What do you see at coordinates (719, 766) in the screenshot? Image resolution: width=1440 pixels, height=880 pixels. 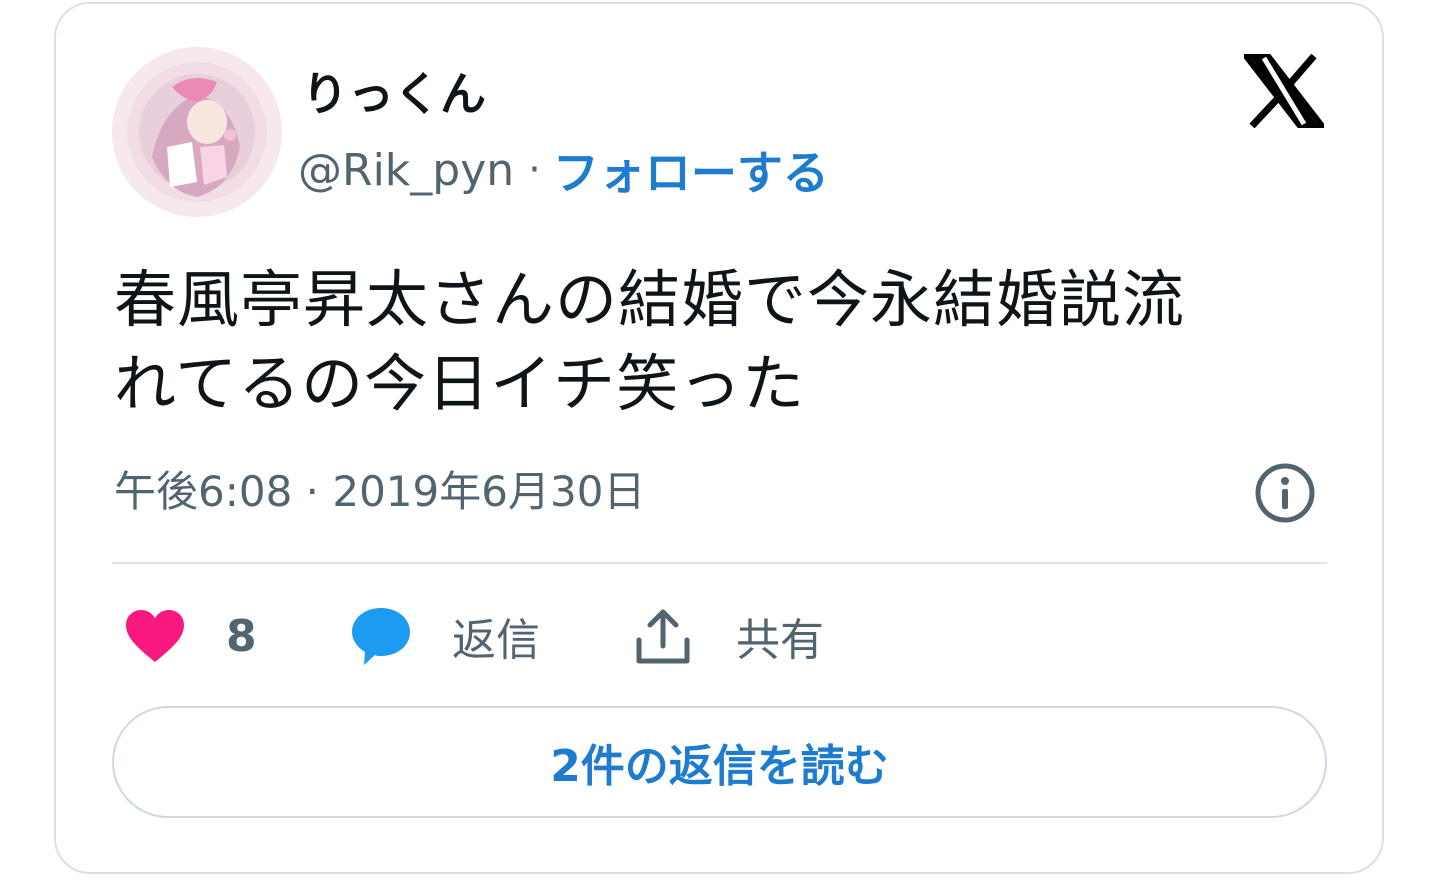 I see `read-replies-label: 2件の返信を読む` at bounding box center [719, 766].